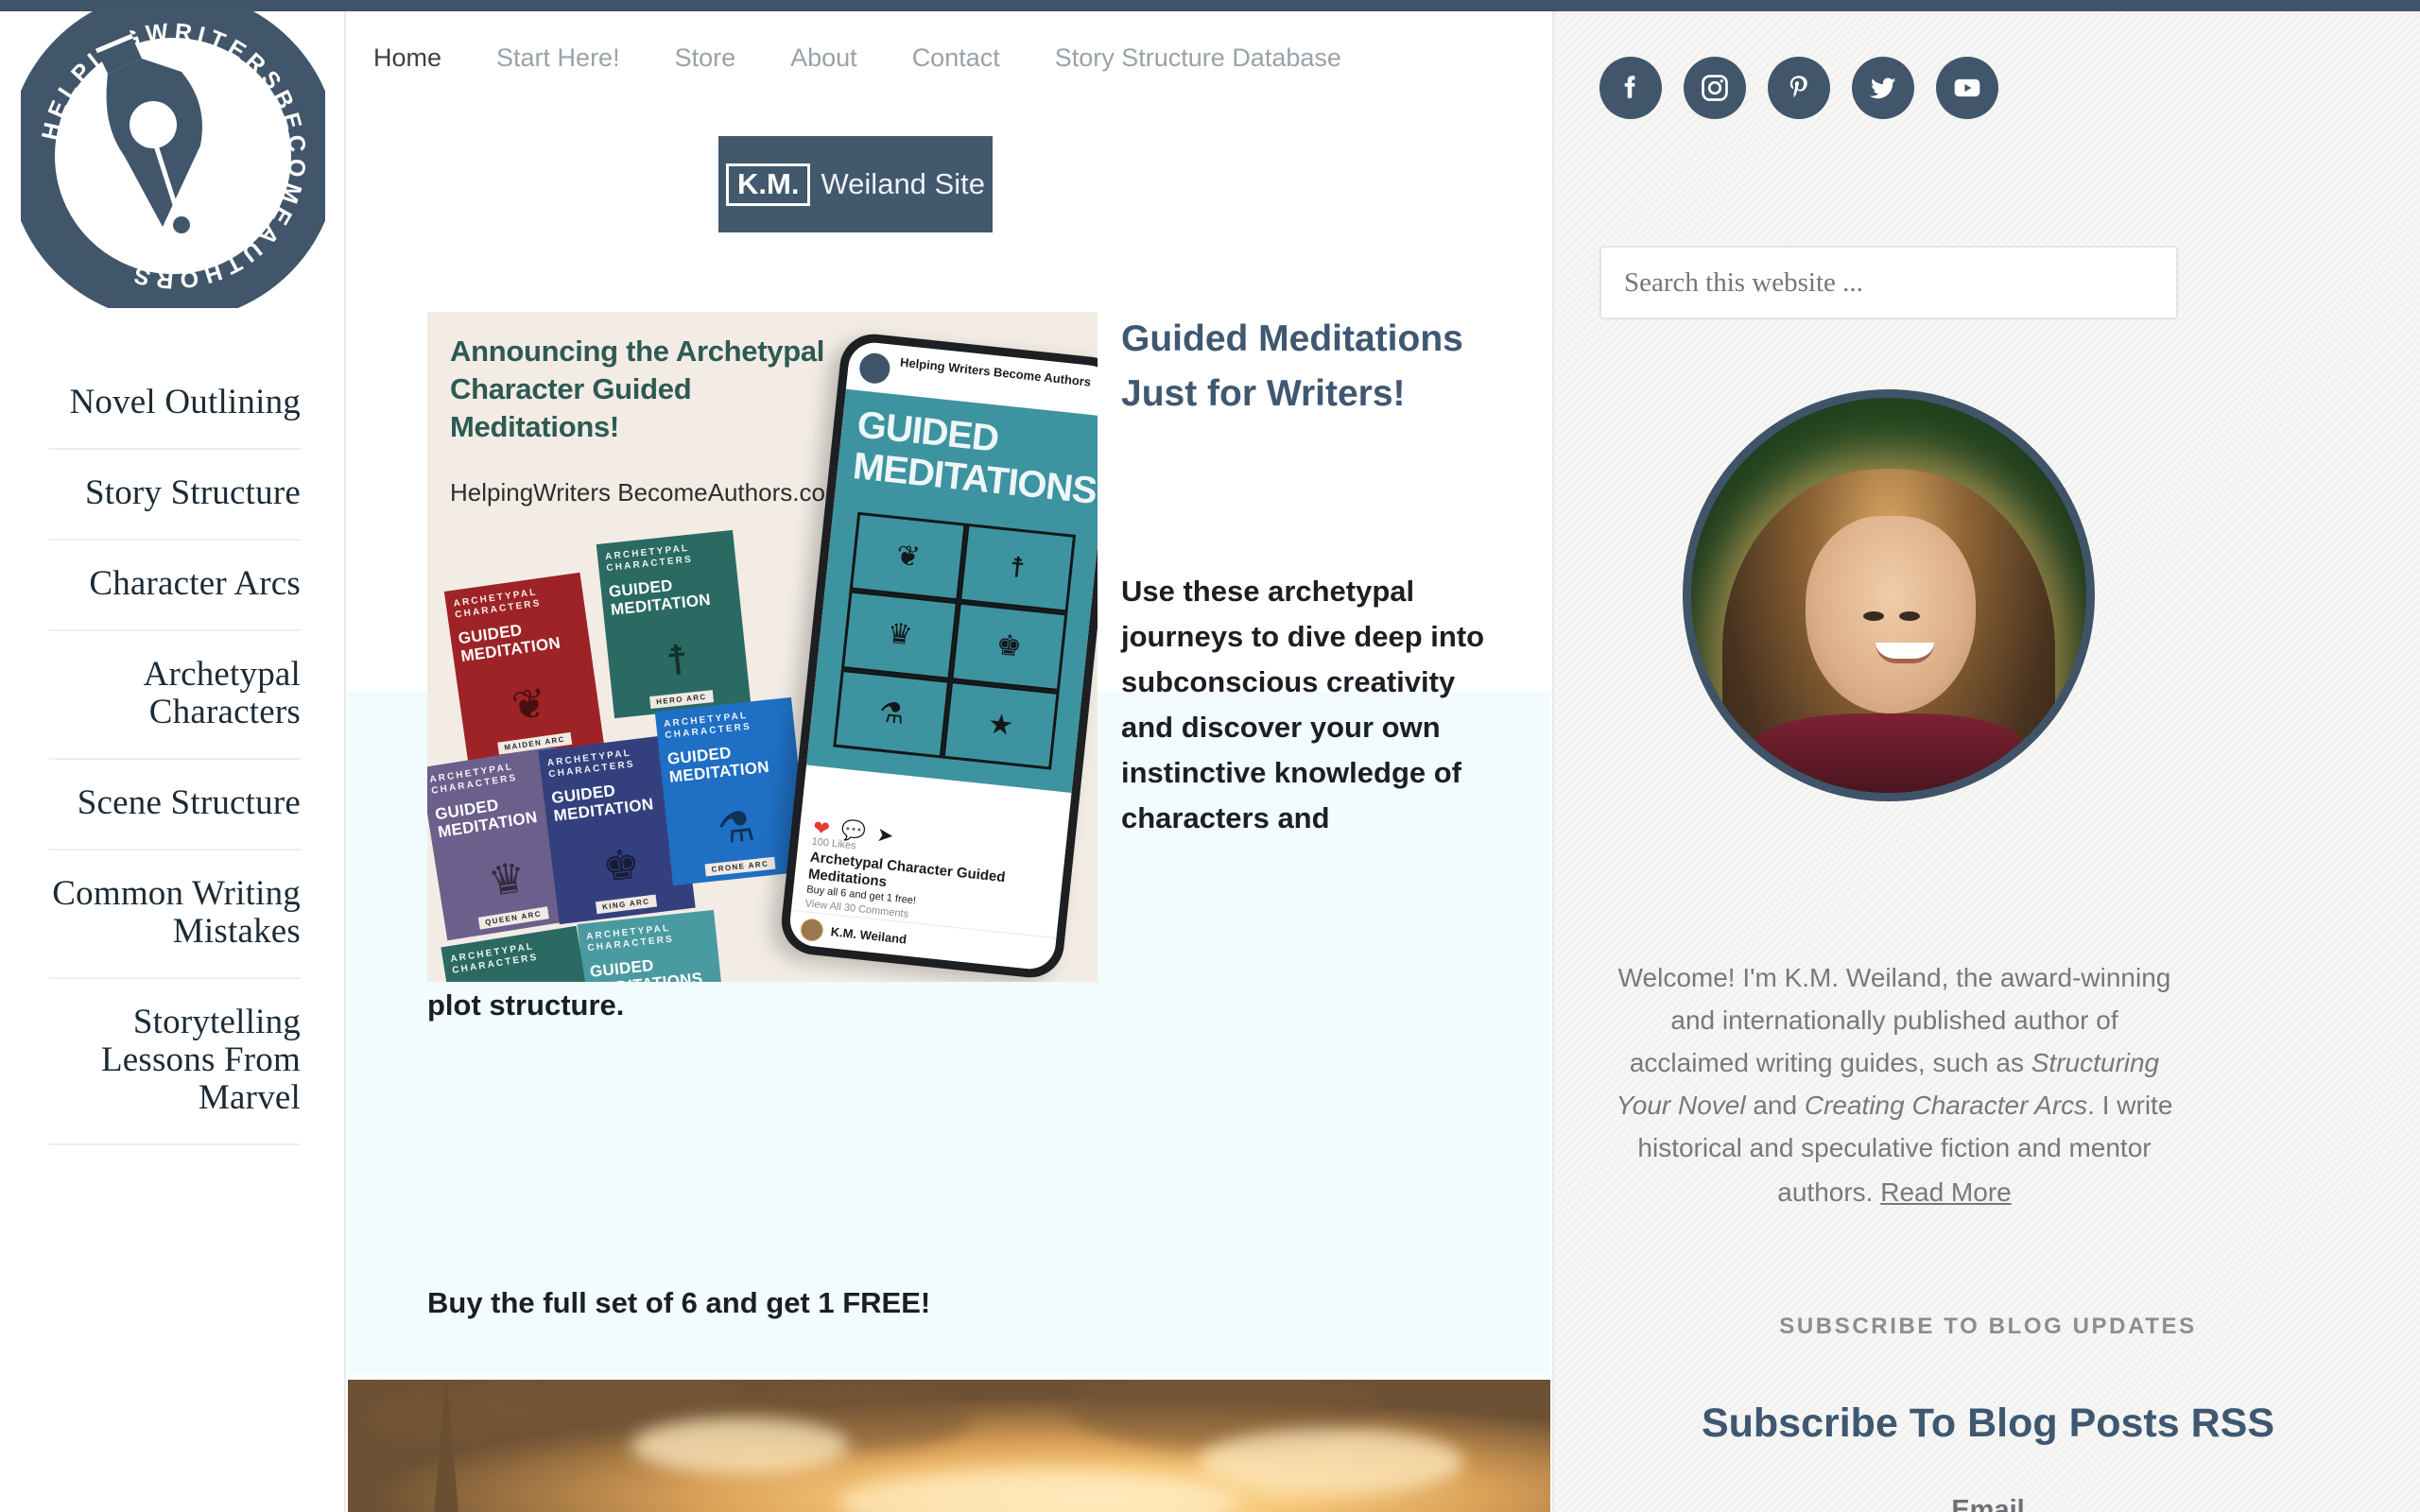 Image resolution: width=2420 pixels, height=1512 pixels. Describe the element at coordinates (175, 1062) in the screenshot. I see `sidebar-item-storytelling-lessons-from-marvel: Storytelling Lessons From Marvel` at that location.